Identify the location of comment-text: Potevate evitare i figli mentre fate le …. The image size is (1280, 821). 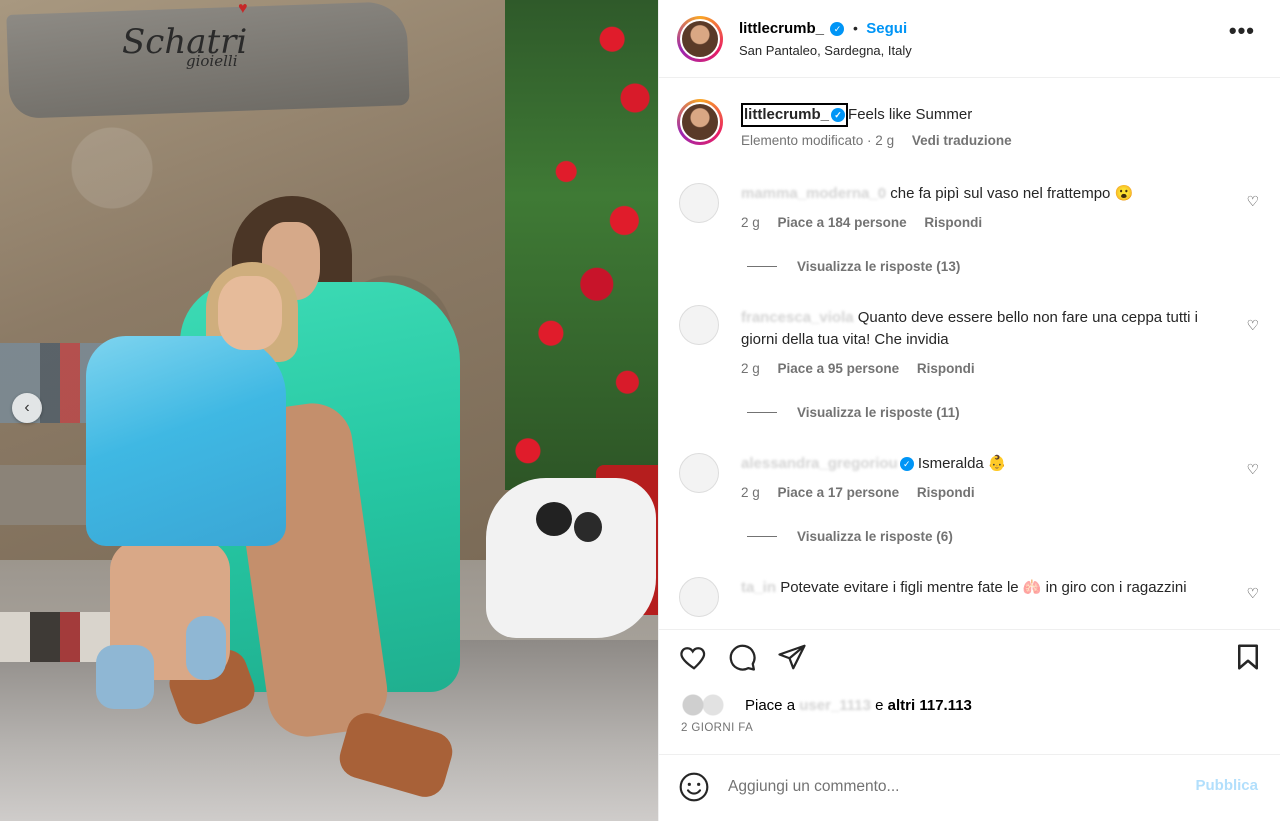
(983, 587).